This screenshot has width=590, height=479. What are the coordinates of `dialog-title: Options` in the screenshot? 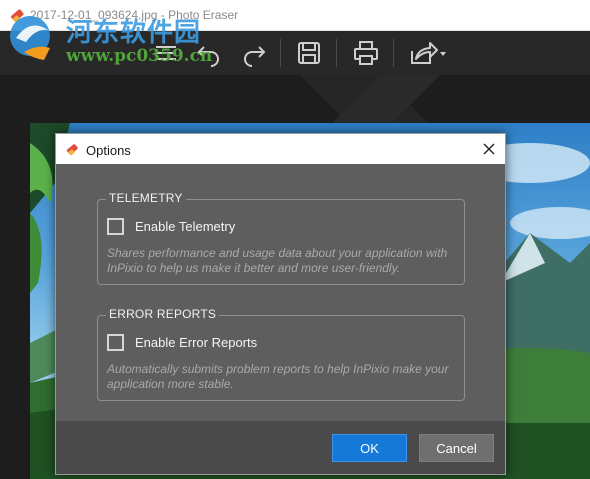 It's located at (108, 150).